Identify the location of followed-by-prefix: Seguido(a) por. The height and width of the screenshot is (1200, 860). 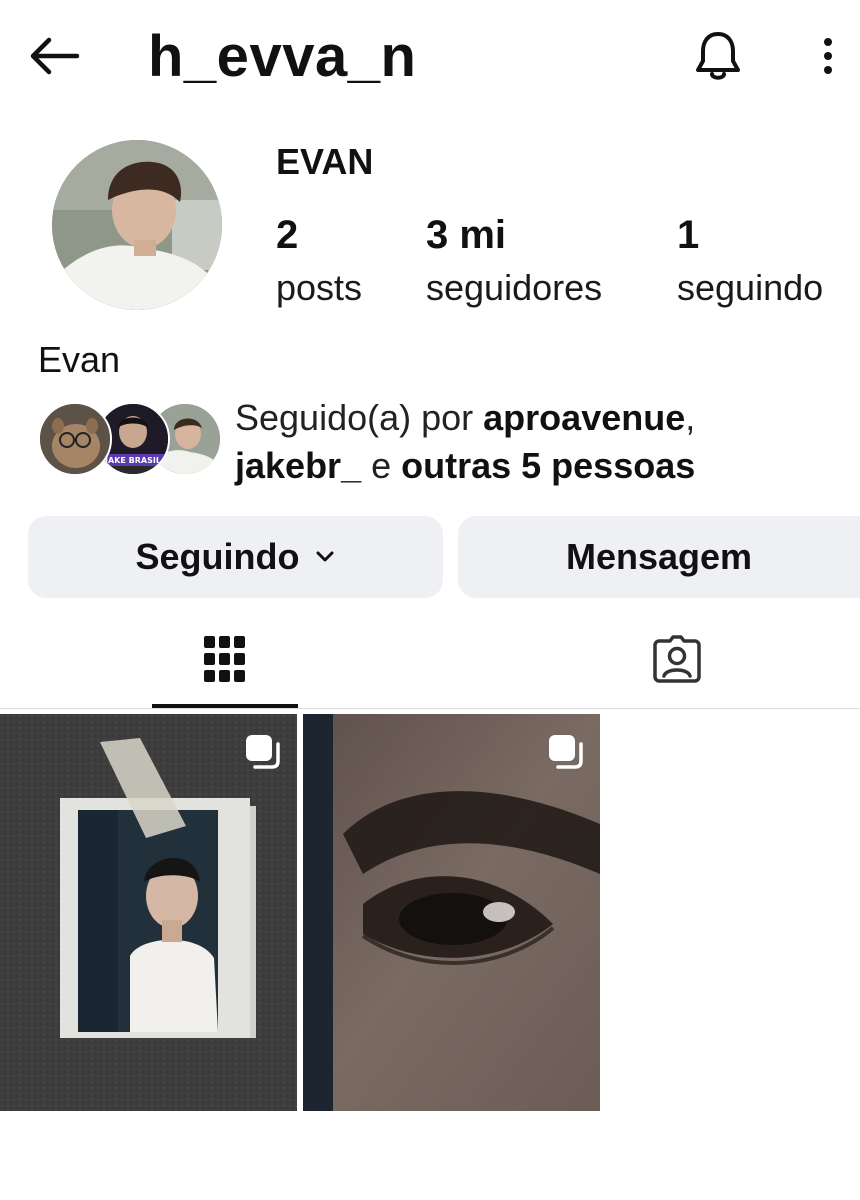
(359, 417).